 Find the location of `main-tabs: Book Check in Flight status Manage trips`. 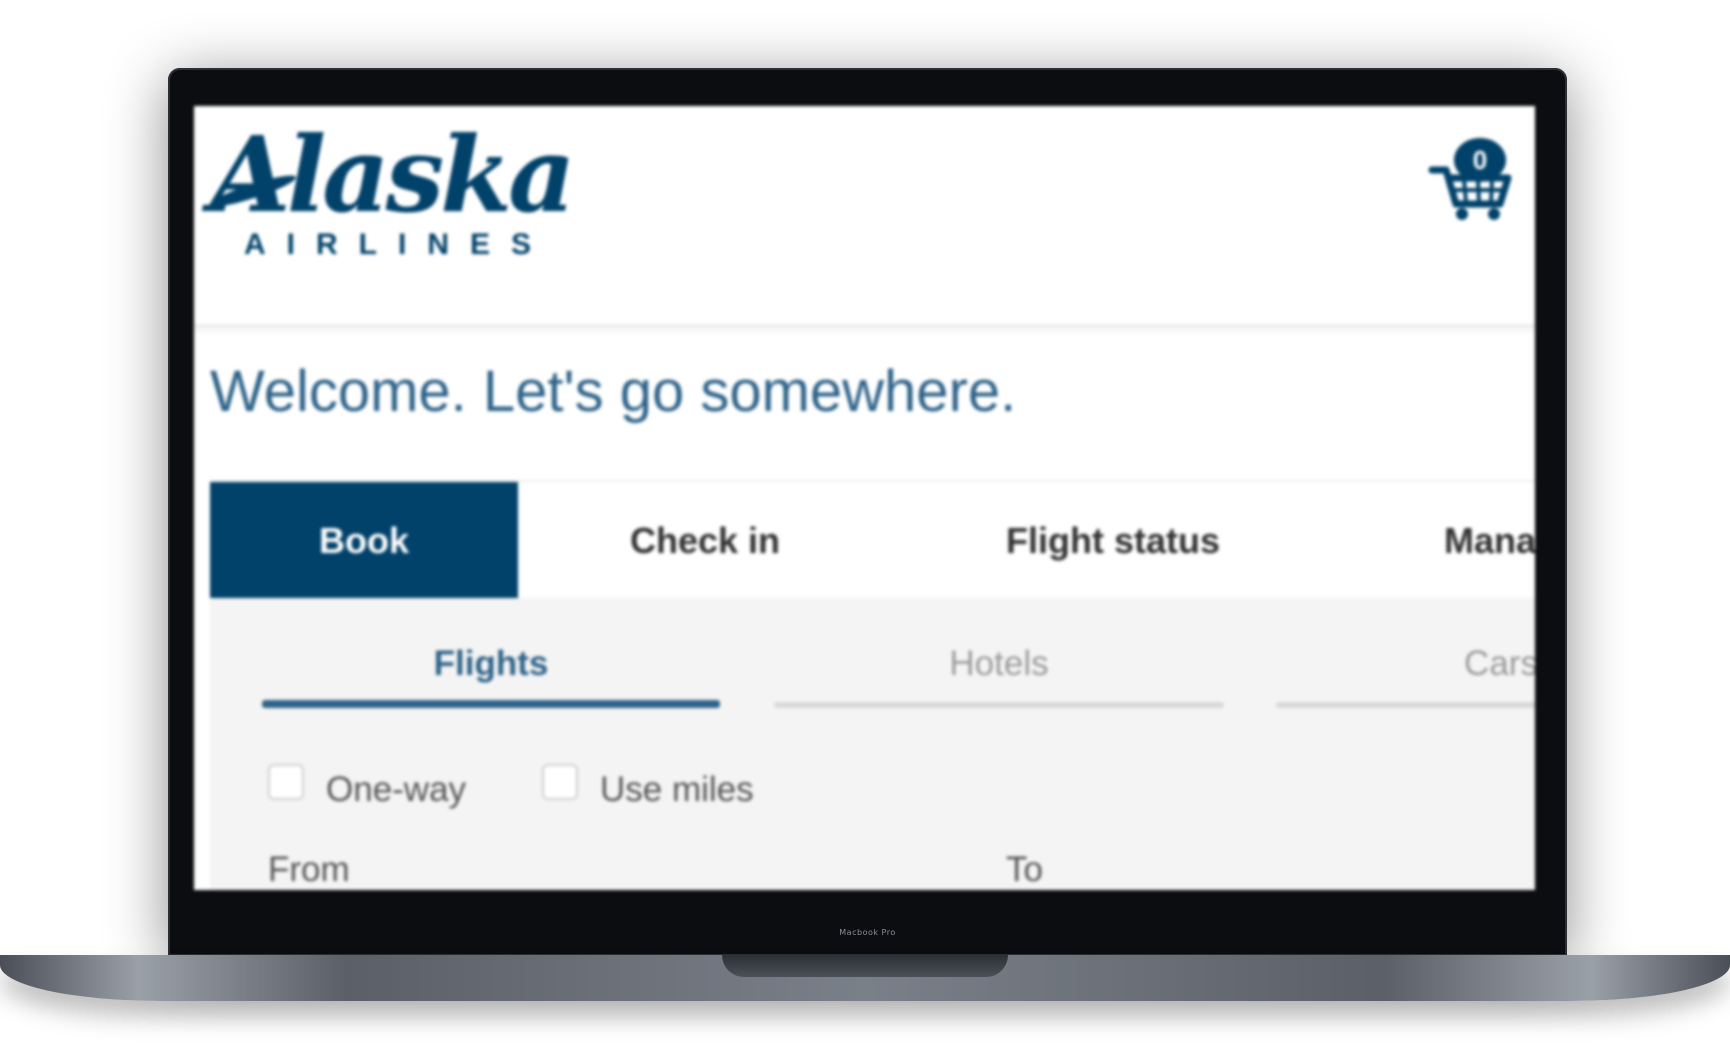

main-tabs: Book Check in Flight status Manage trips is located at coordinates (872, 543).